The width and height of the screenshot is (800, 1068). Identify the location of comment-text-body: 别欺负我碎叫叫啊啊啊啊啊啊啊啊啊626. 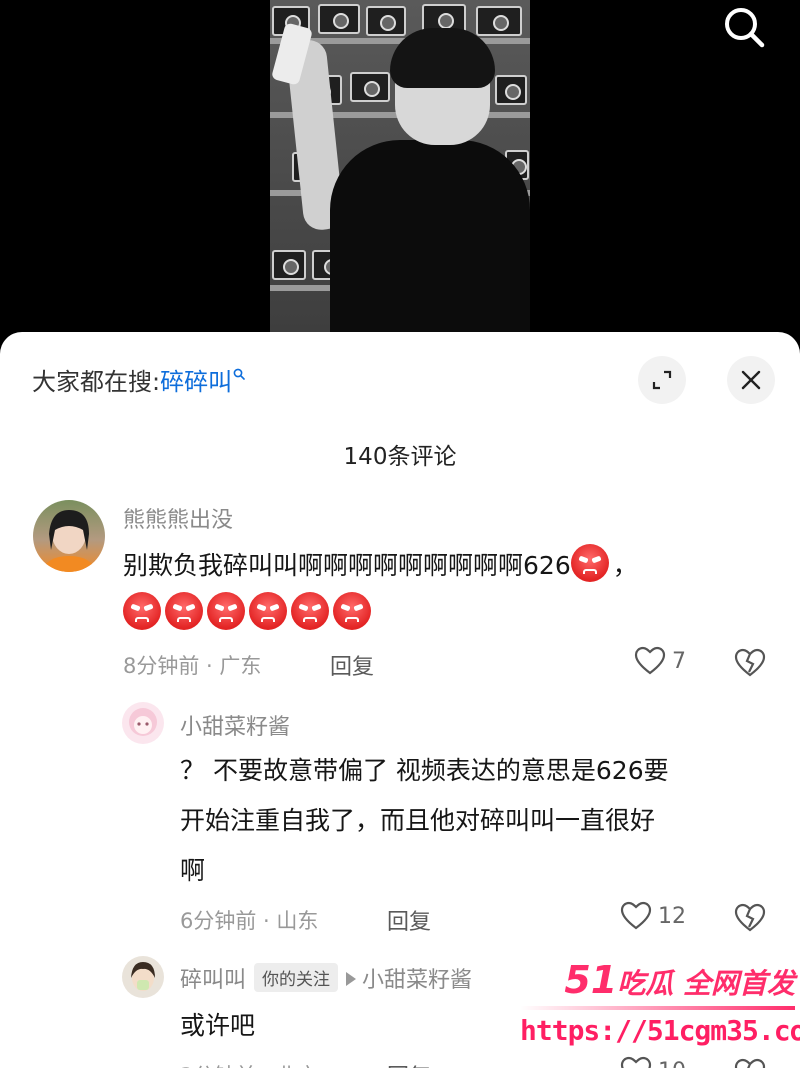
(347, 565).